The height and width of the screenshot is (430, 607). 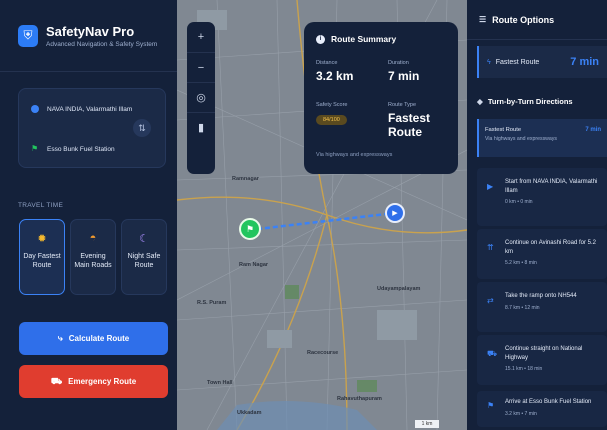 What do you see at coordinates (254, 265) in the screenshot?
I see `map-label: Ram Nagar` at bounding box center [254, 265].